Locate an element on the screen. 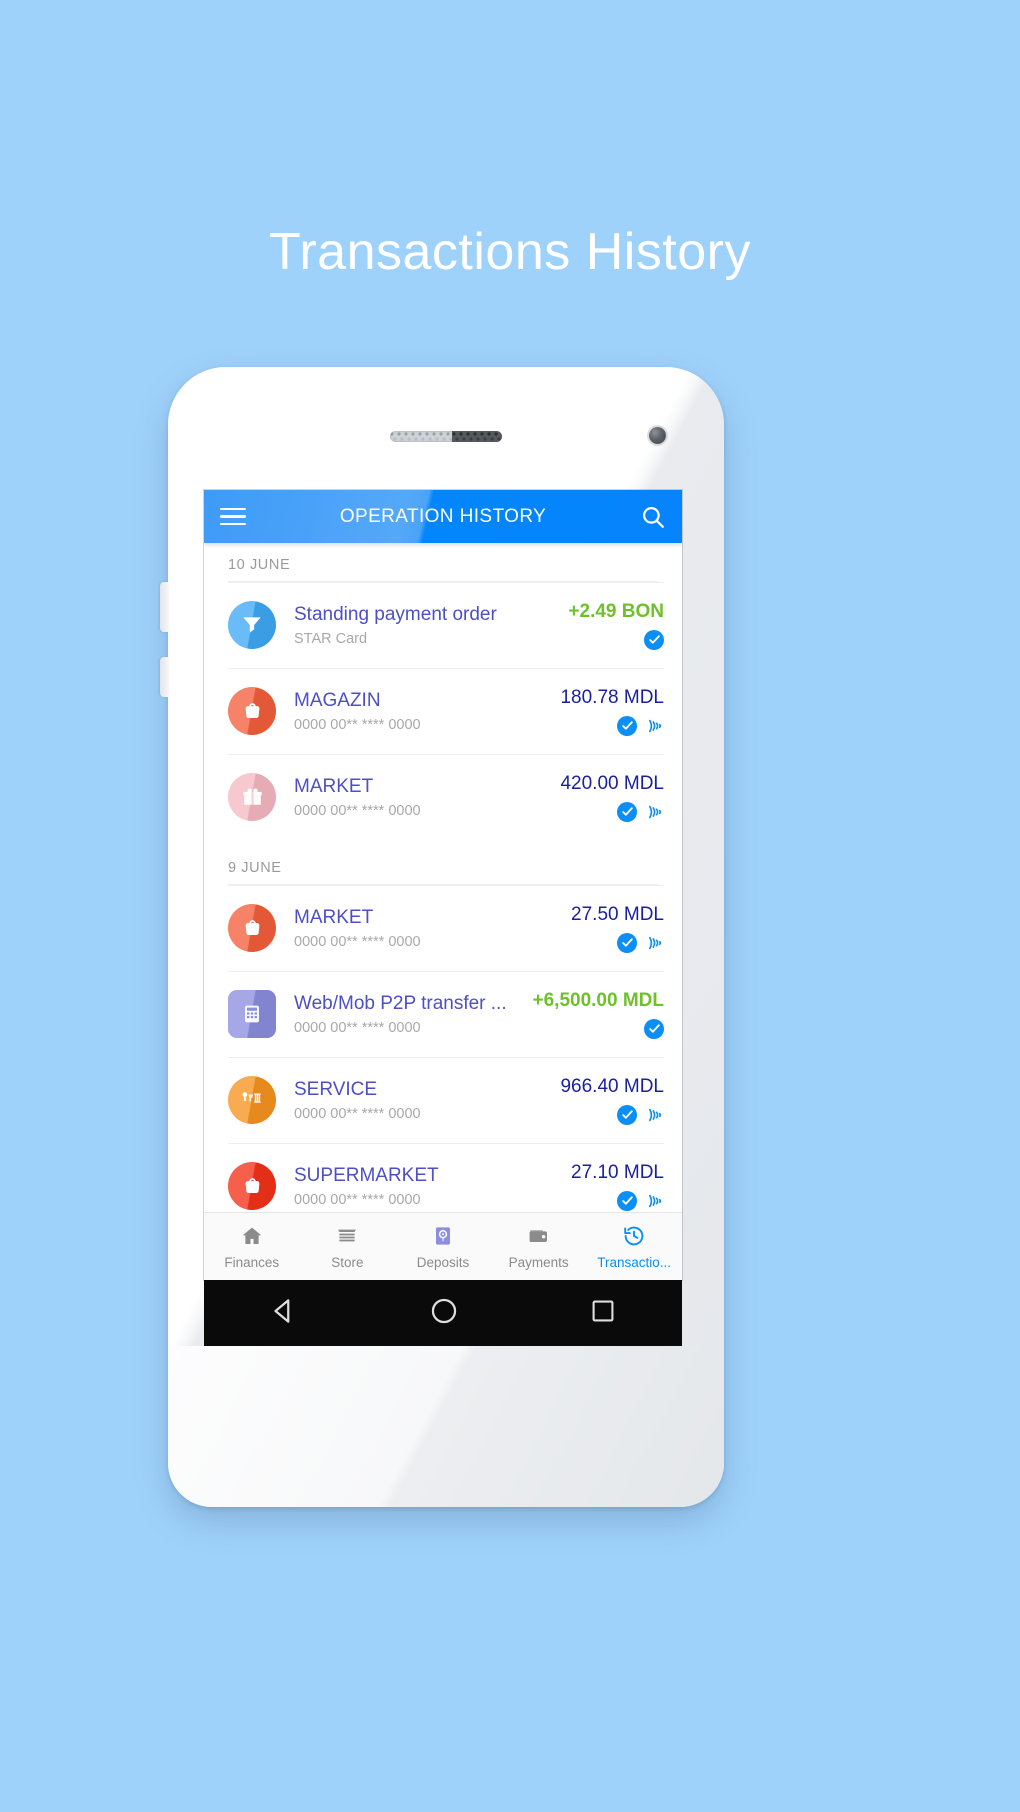 The height and width of the screenshot is (1812, 1020). date-group-header: 10 JUNE is located at coordinates (259, 565).